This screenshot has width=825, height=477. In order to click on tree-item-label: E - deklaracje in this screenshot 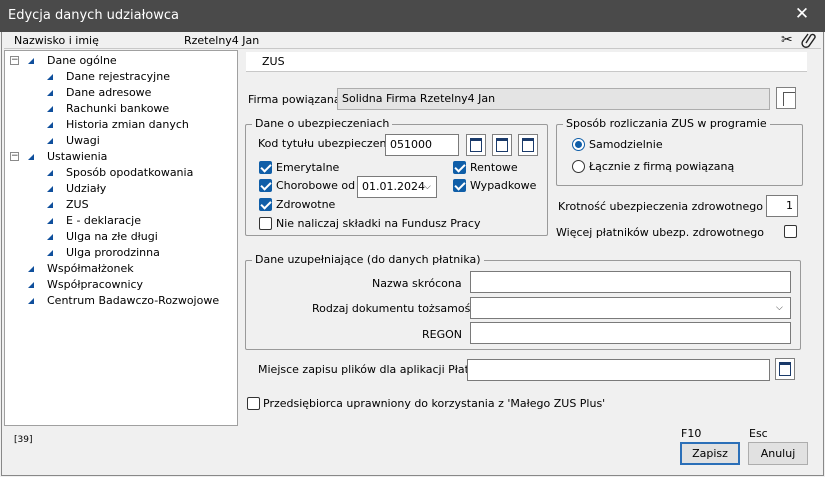, I will do `click(103, 220)`.